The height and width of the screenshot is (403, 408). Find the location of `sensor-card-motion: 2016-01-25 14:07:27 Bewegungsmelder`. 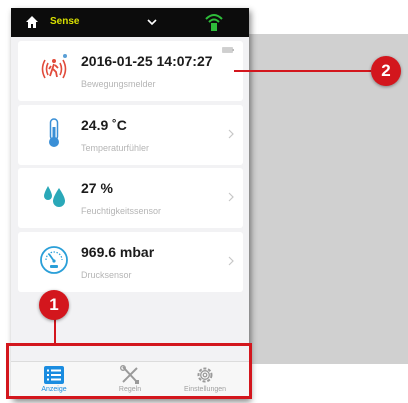

sensor-card-motion: 2016-01-25 14:07:27 Bewegungsmelder is located at coordinates (130, 71).